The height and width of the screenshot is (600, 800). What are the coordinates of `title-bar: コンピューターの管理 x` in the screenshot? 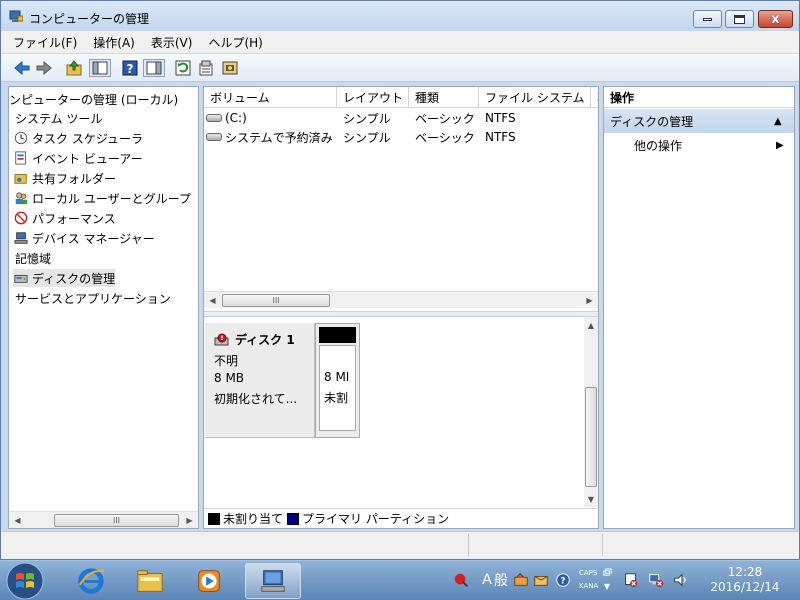 It's located at (400, 16).